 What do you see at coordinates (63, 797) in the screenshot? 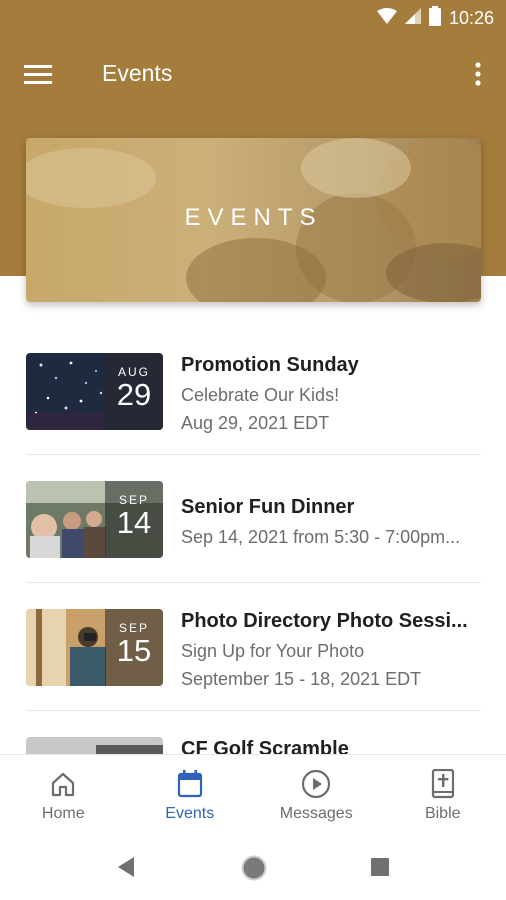
I see `nav-home: Home` at bounding box center [63, 797].